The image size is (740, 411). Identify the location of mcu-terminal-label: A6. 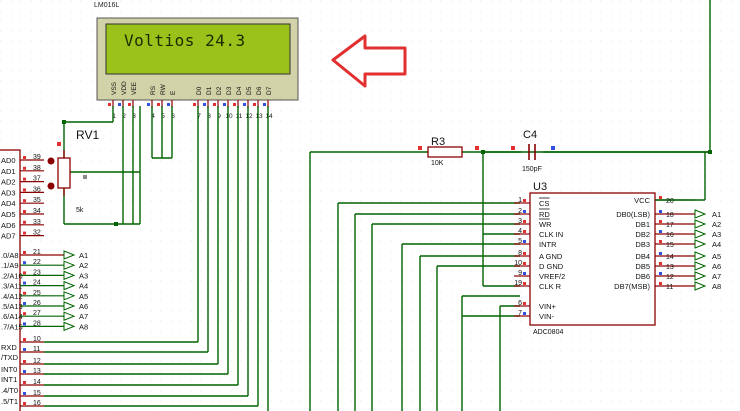
(83, 306).